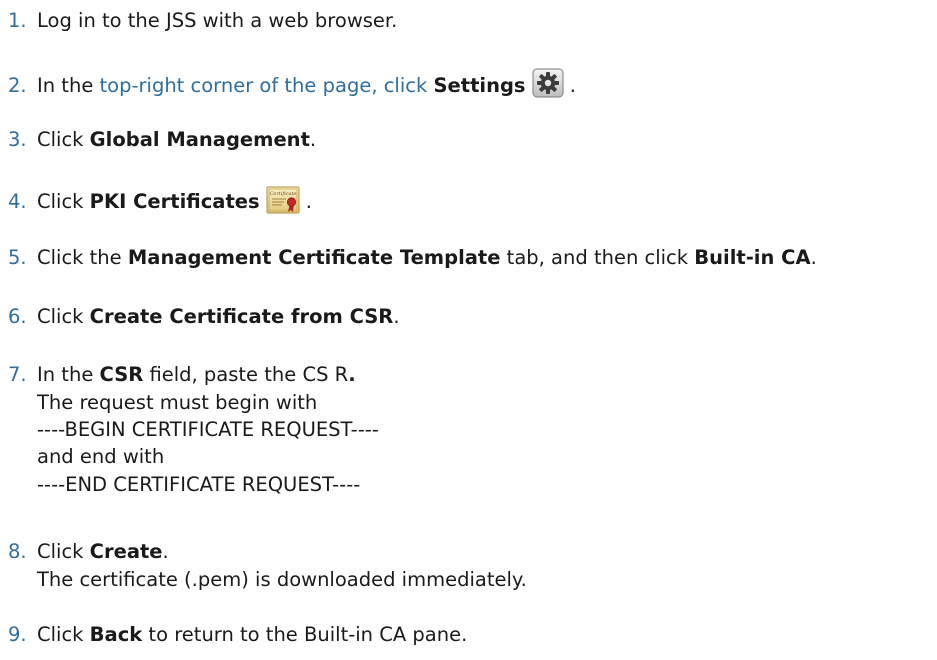  What do you see at coordinates (17, 201) in the screenshot?
I see `step-number: 4.` at bounding box center [17, 201].